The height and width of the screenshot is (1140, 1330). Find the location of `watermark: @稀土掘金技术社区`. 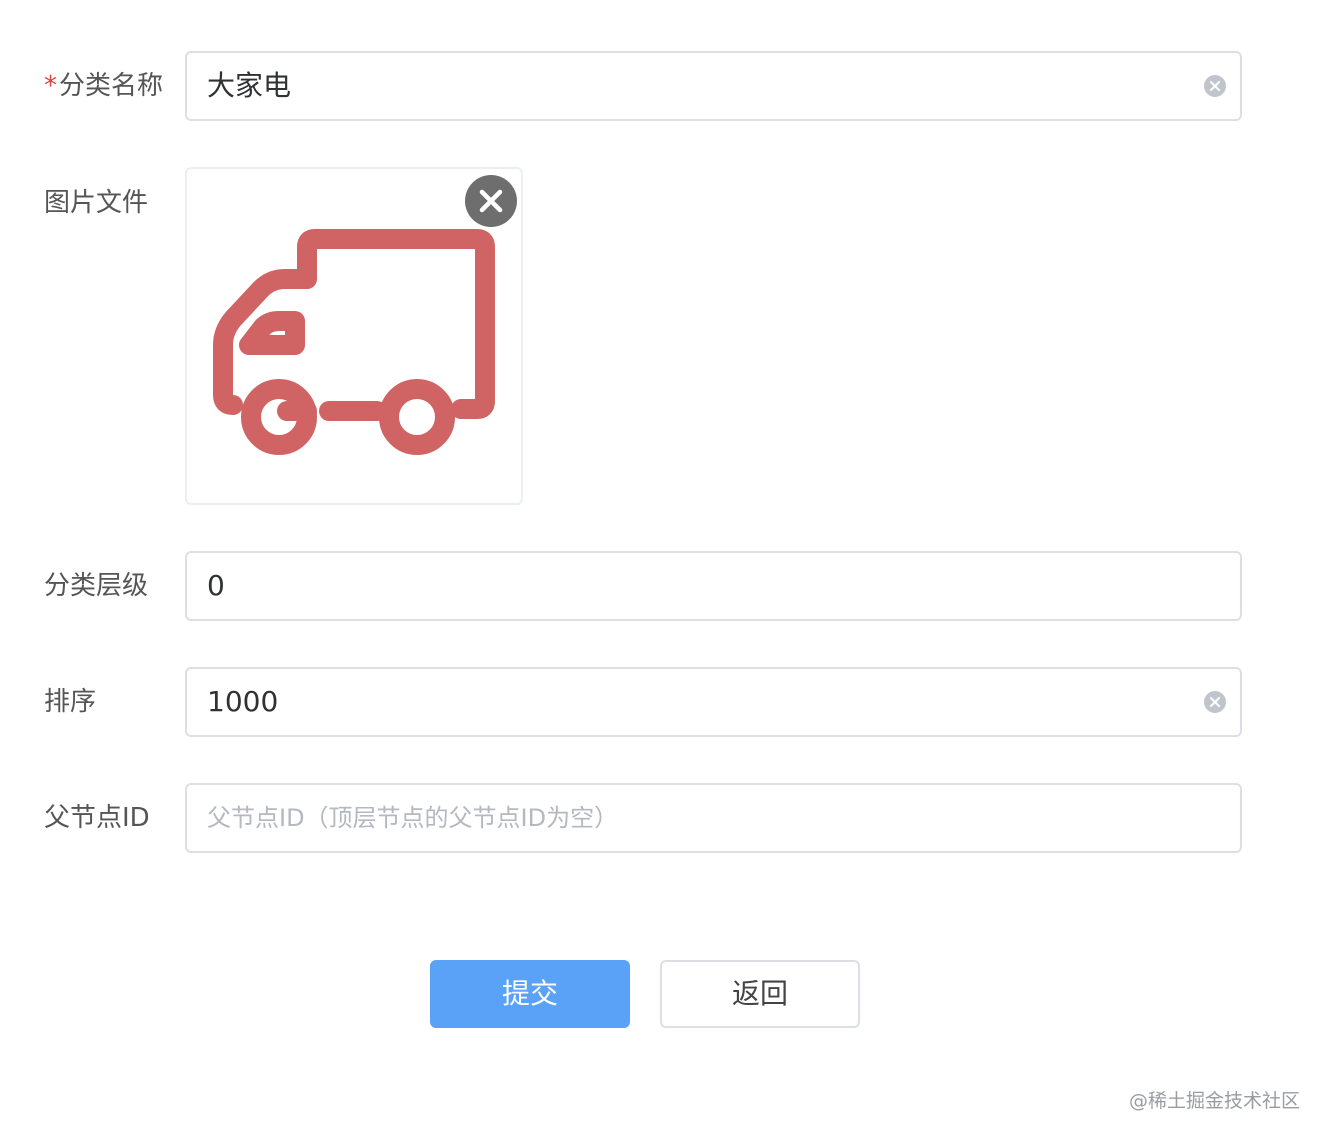

watermark: @稀土掘金技术社区 is located at coordinates (1214, 1101).